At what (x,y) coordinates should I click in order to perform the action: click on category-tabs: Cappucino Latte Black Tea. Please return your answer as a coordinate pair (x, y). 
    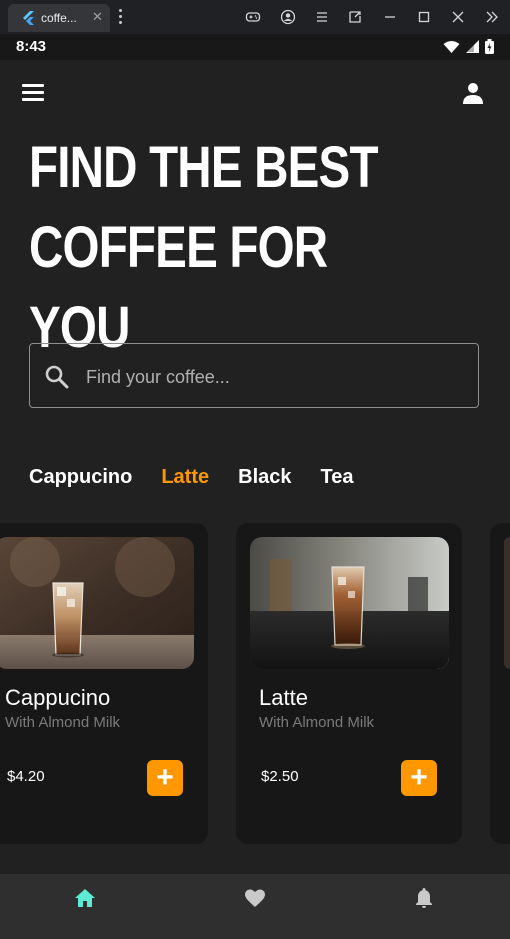
    Looking at the image, I should click on (191, 477).